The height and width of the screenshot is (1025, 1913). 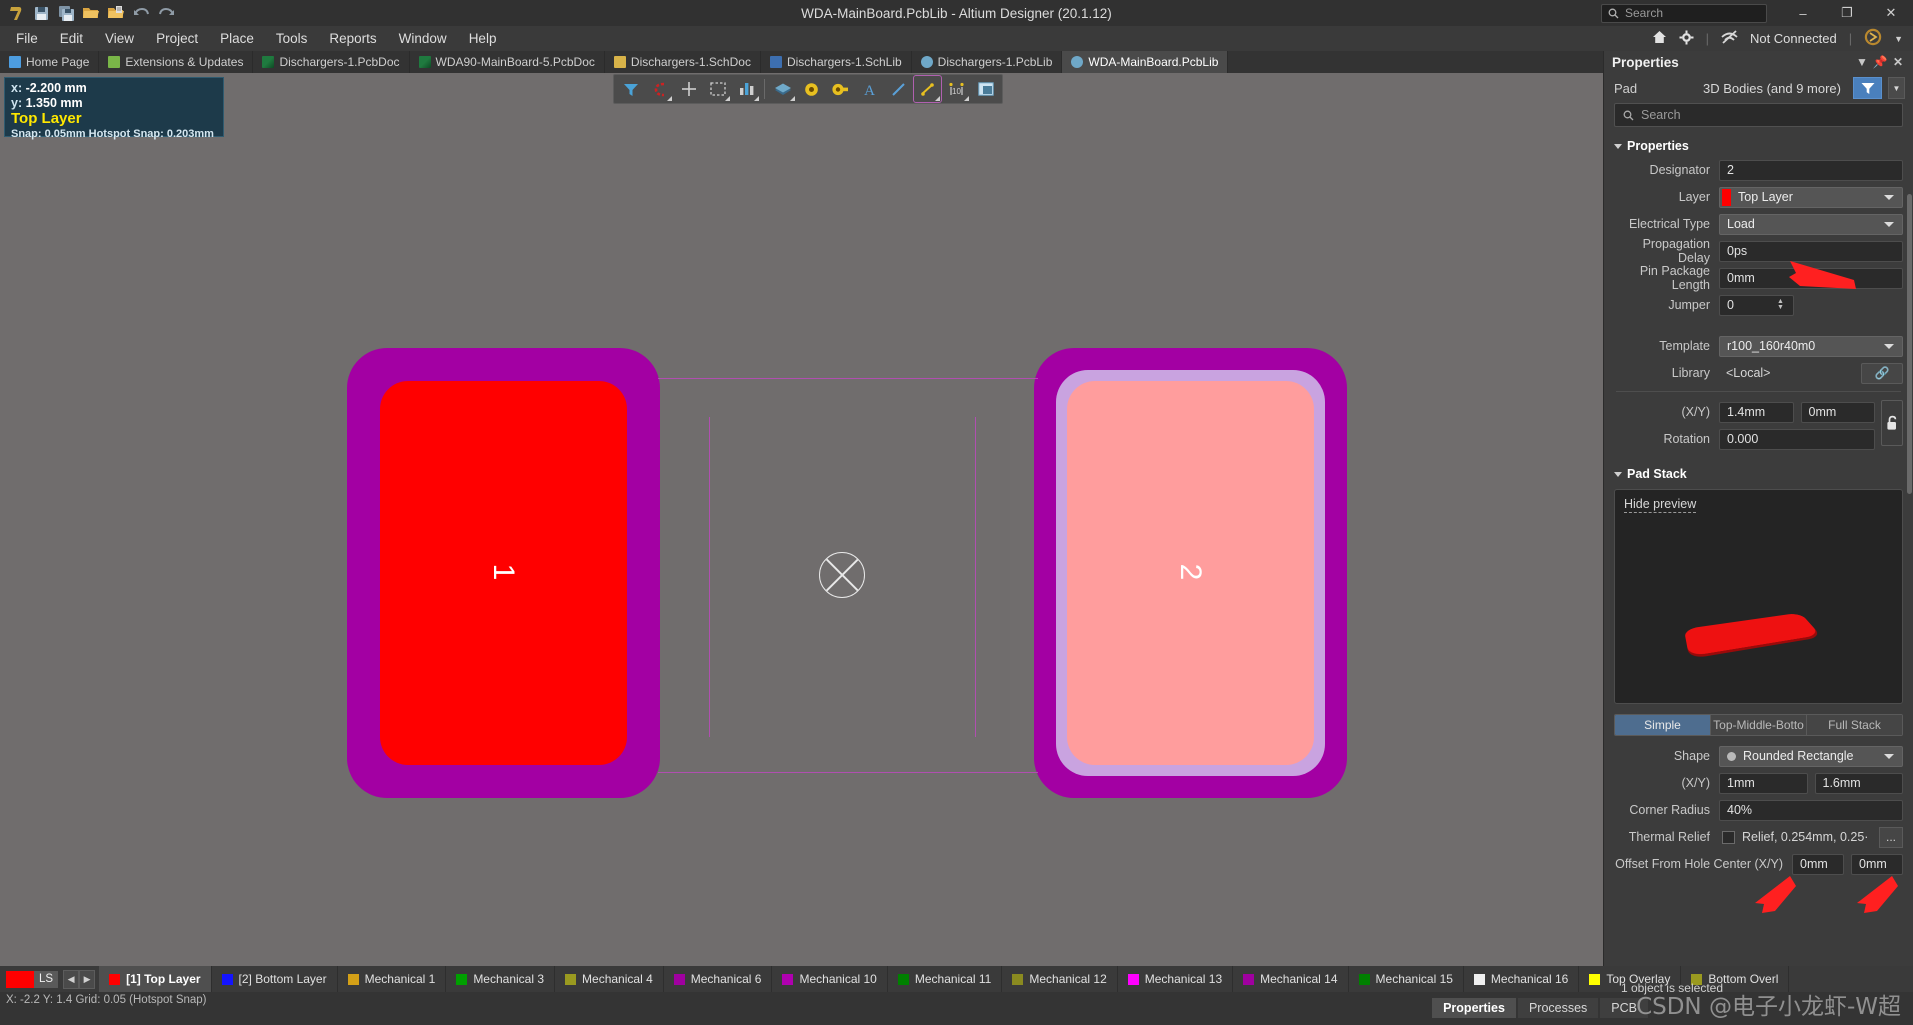 I want to click on shape-select: Rounded Rectangle, so click(x=1811, y=756).